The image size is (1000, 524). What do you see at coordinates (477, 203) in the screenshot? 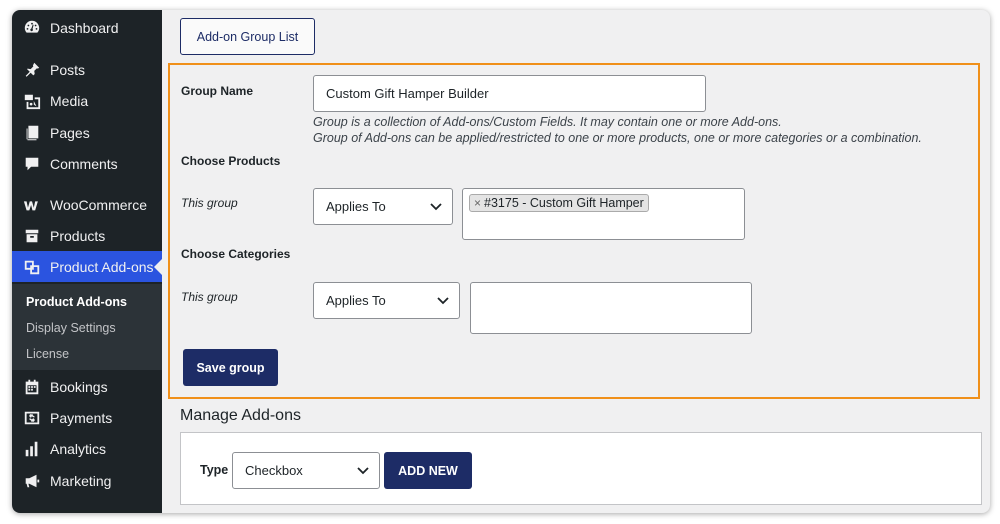
I see `remove-tag-icon: ×` at bounding box center [477, 203].